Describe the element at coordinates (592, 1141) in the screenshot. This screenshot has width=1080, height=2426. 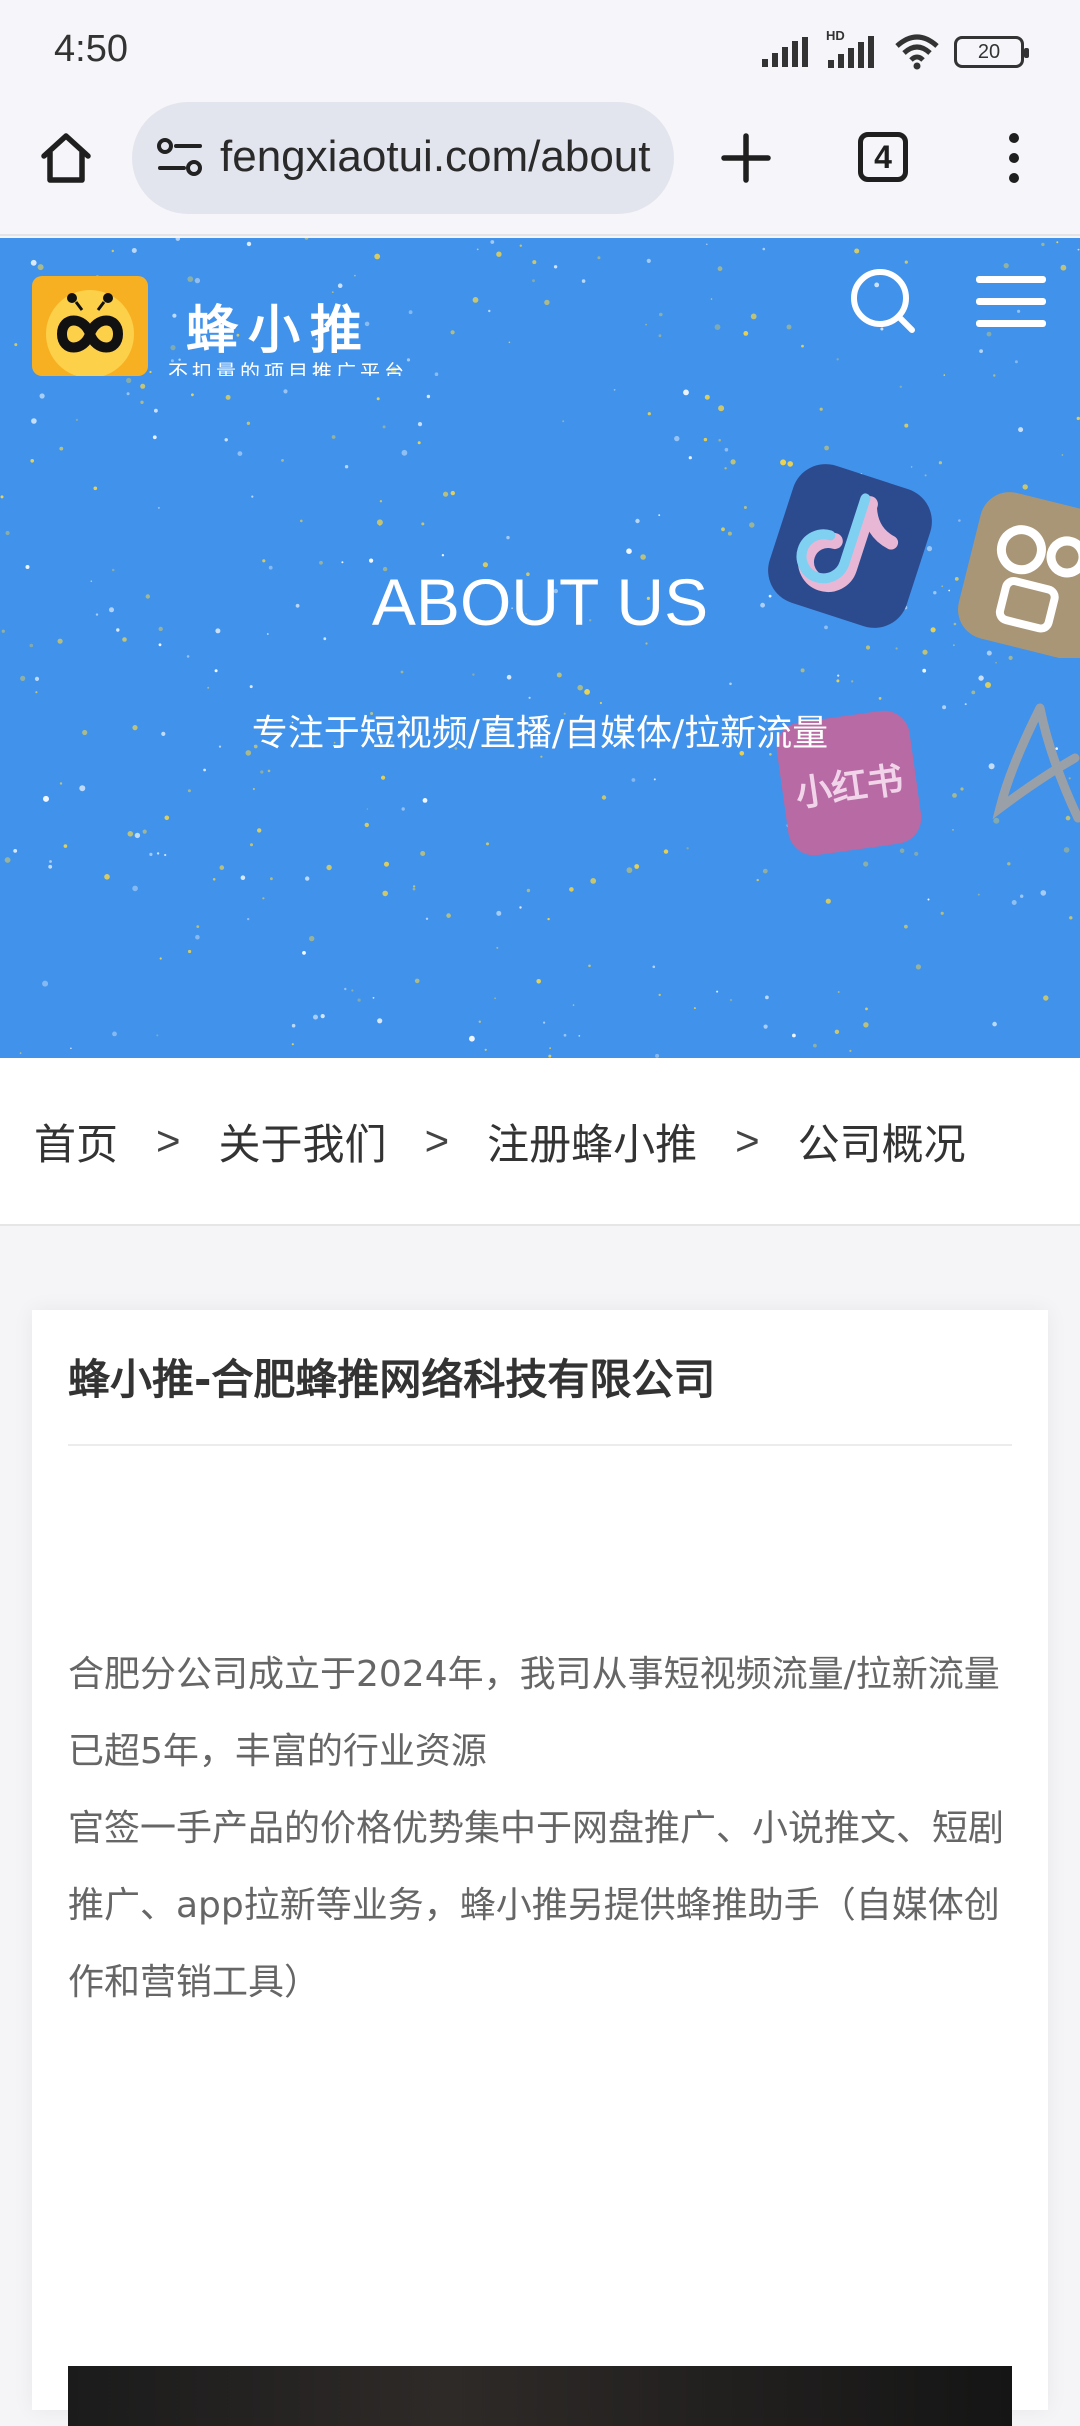
I see `breadcrumb-register: 注册蜂小推` at that location.